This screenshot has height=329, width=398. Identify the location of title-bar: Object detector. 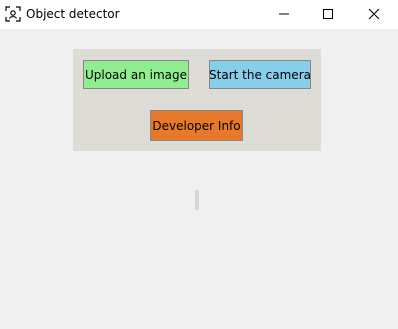
(199, 14).